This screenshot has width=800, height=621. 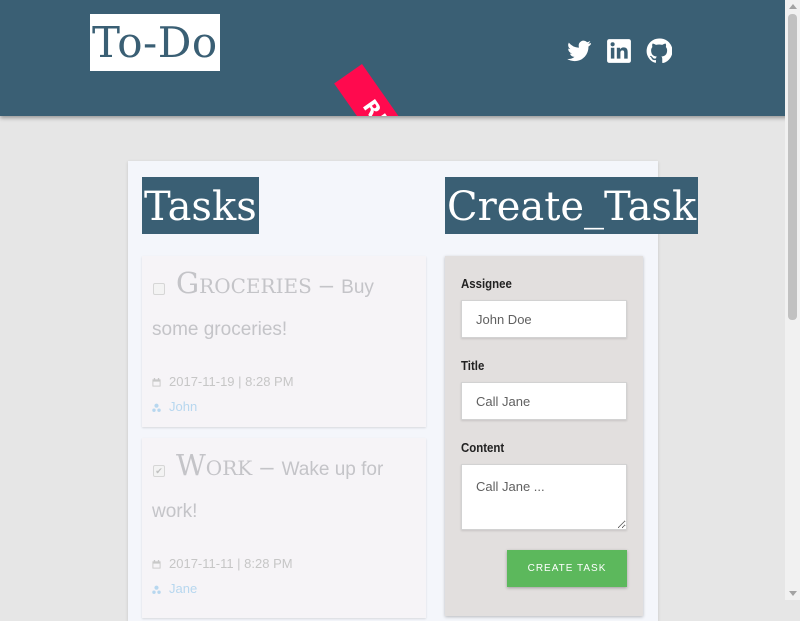 I want to click on task-description: some groceries!, so click(x=220, y=329).